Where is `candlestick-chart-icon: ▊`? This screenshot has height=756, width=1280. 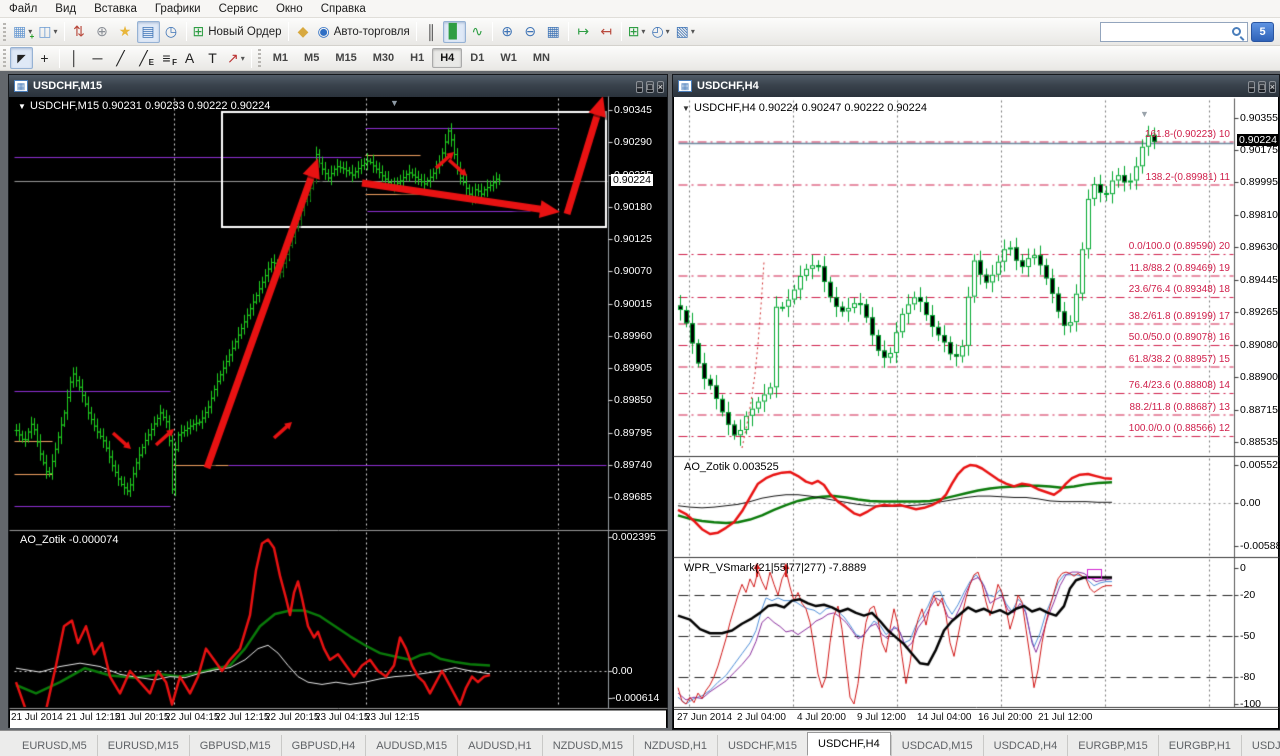
candlestick-chart-icon: ▊ is located at coordinates (454, 31).